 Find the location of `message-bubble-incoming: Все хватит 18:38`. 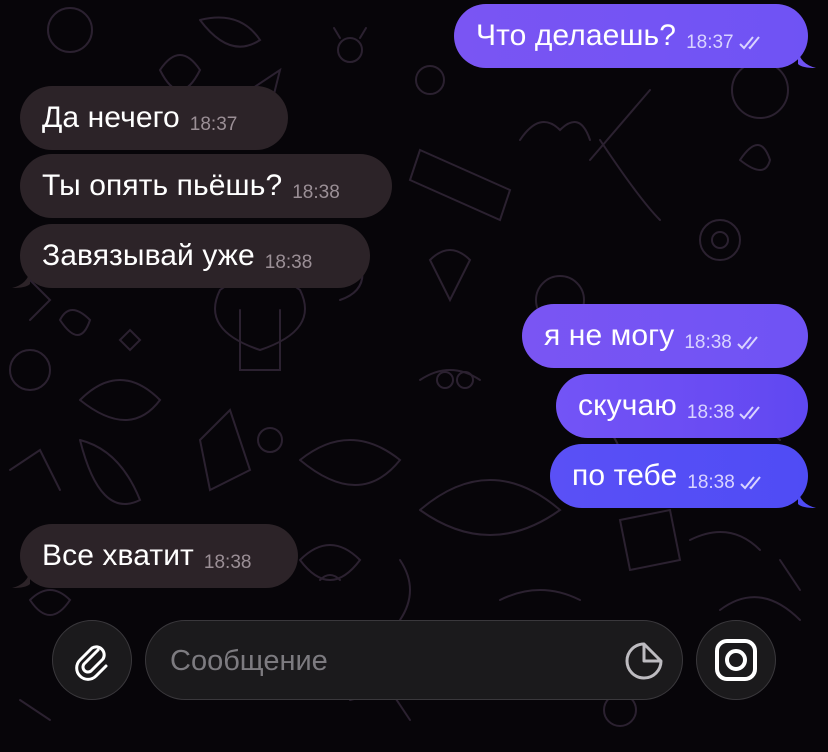

message-bubble-incoming: Все хватит 18:38 is located at coordinates (155, 556).